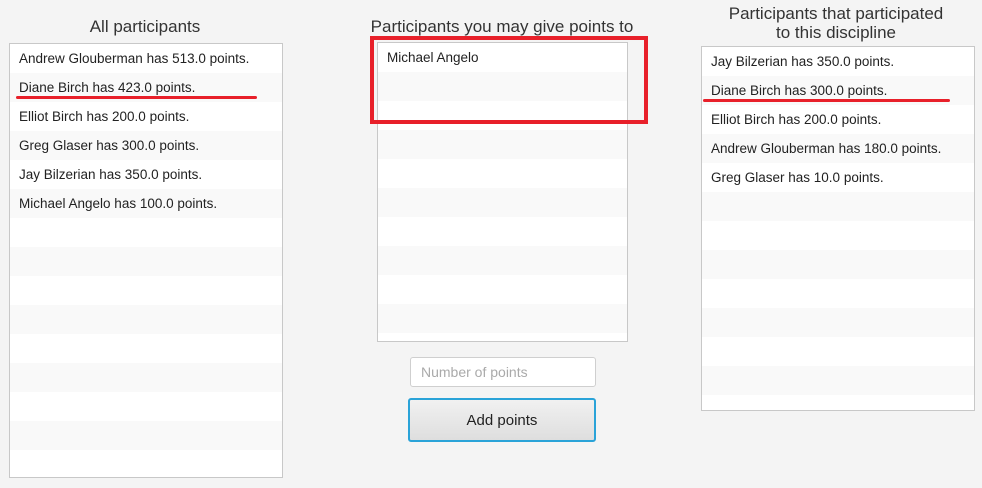 The image size is (982, 488). Describe the element at coordinates (136, 97) in the screenshot. I see `annotation-underline-left` at that location.